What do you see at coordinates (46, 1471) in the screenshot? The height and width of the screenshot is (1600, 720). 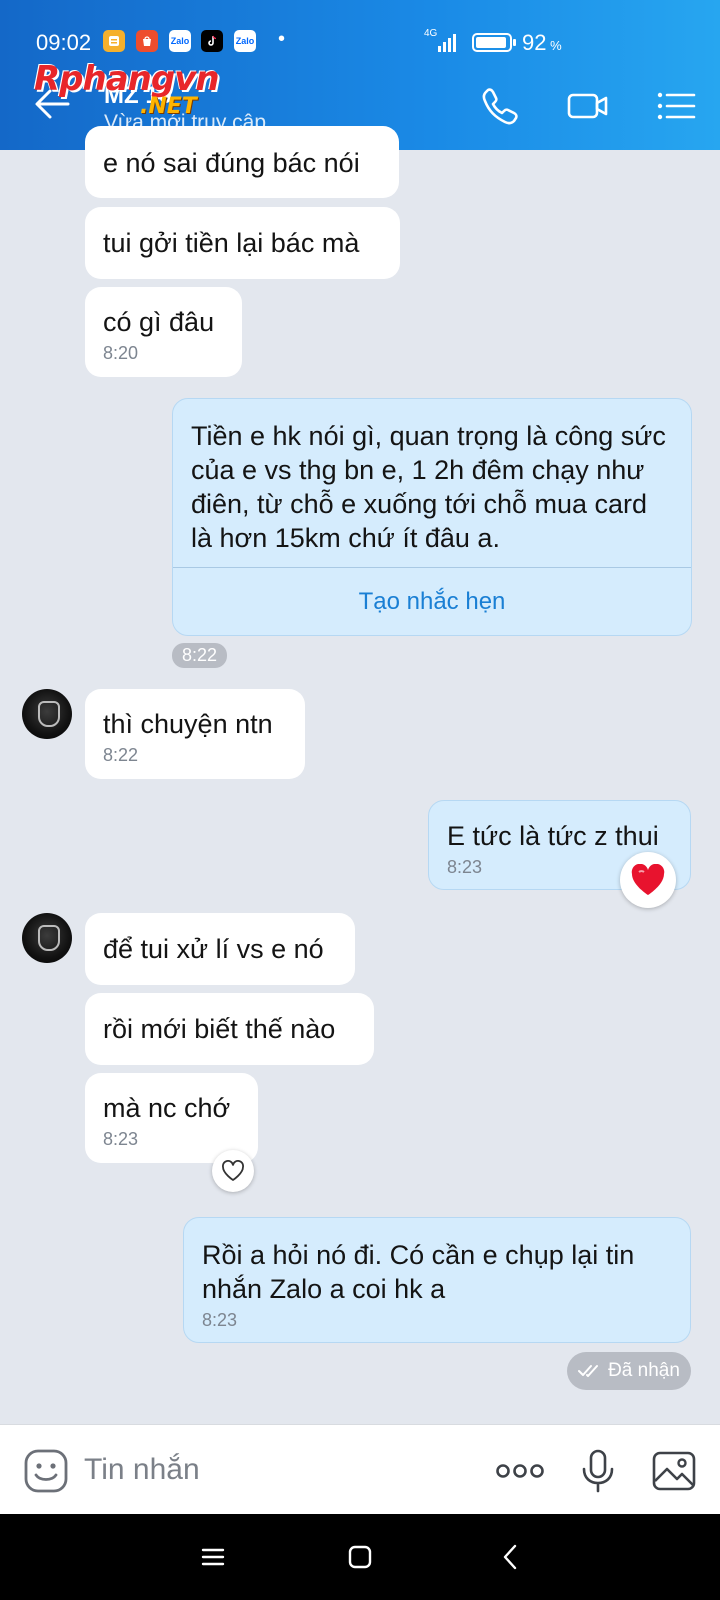 I see `emoji-icon` at bounding box center [46, 1471].